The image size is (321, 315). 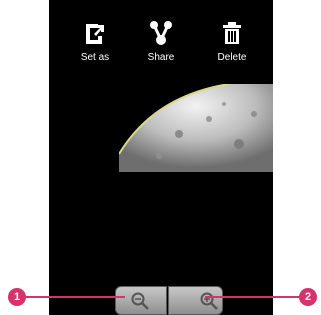 I want to click on callout-1-line, so click(x=71, y=297).